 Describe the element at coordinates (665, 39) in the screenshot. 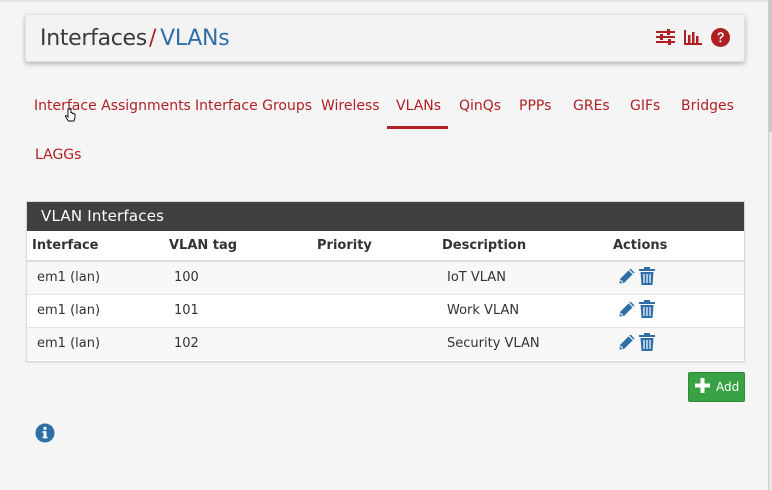

I see `sliders-icon` at that location.